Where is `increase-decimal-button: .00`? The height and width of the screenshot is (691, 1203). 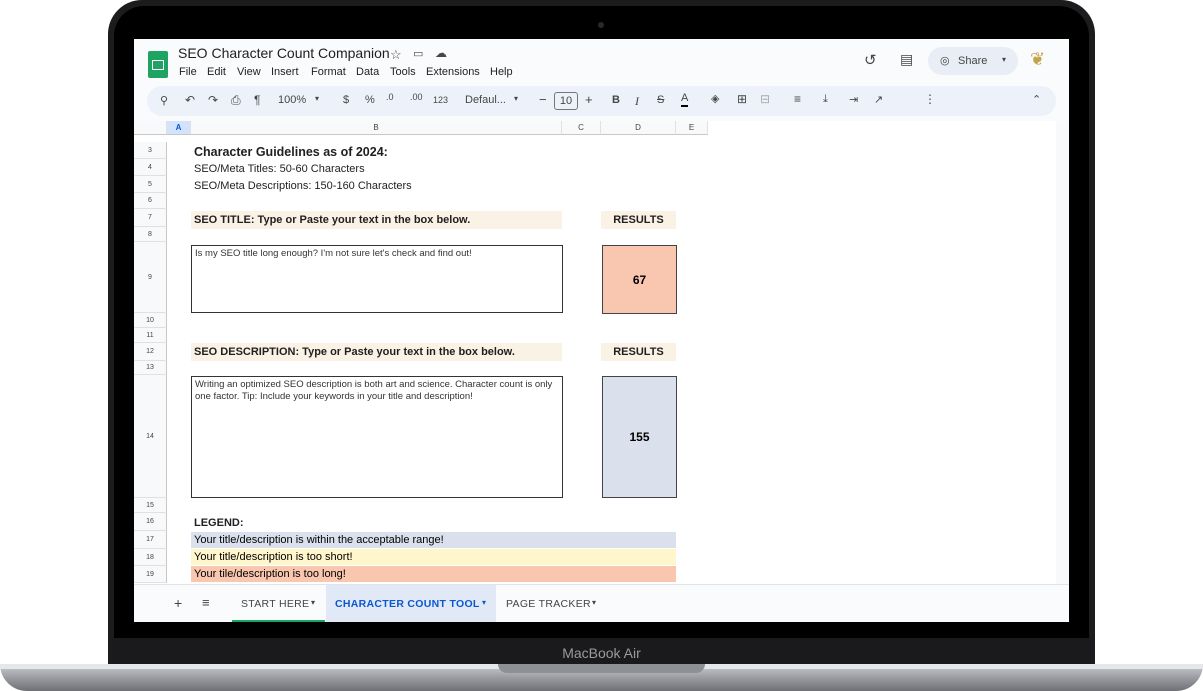
increase-decimal-button: .00 is located at coordinates (416, 97).